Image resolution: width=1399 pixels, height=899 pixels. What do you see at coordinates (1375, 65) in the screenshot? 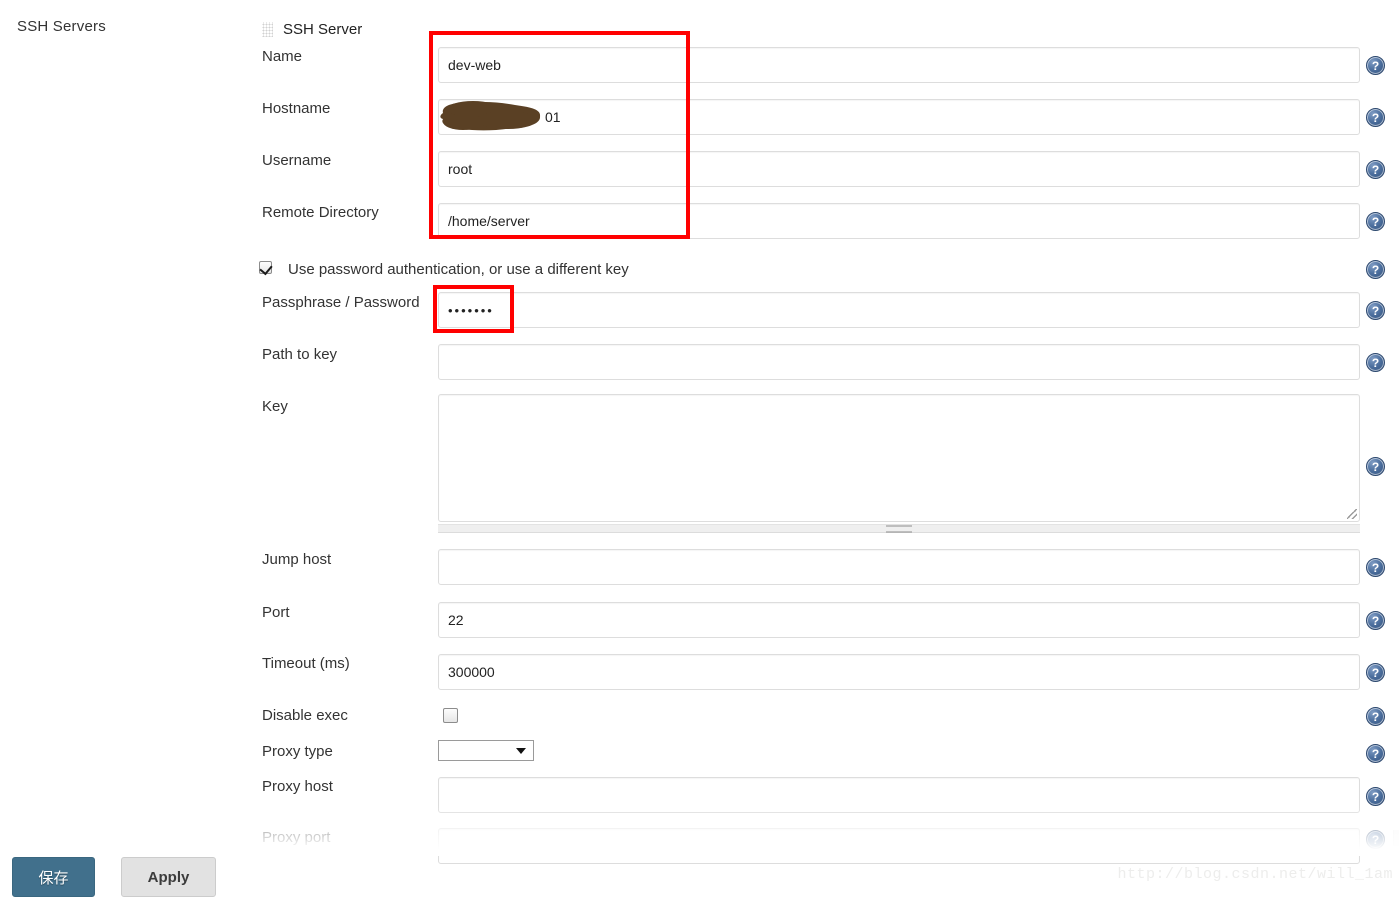
I see `help-icon-name: ?` at bounding box center [1375, 65].